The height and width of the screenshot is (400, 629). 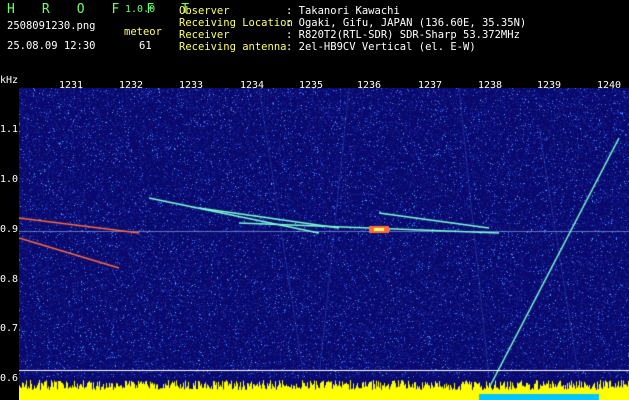 What do you see at coordinates (145, 46) in the screenshot?
I see `meteor-count: 61` at bounding box center [145, 46].